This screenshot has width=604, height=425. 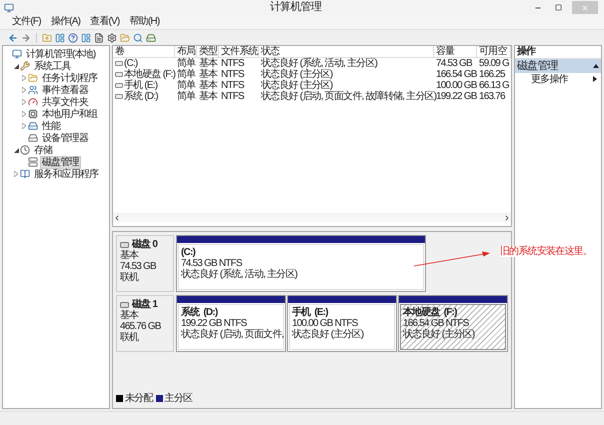 I want to click on partition: 系统 (D:) 199.22 GB NTFS 状态良好 (启动, 页面文件,, so click(x=231, y=323).